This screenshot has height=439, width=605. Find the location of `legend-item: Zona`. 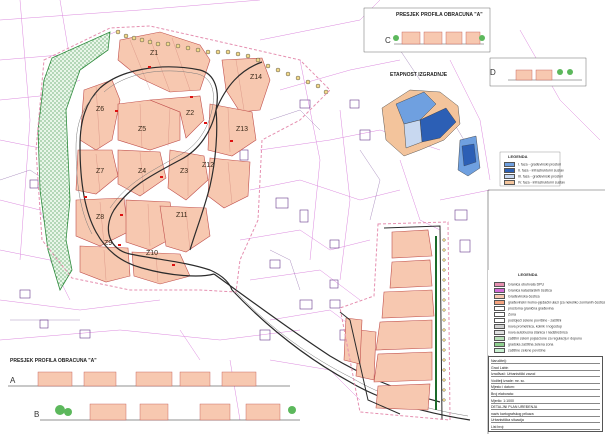

legend-item: Zona is located at coordinates (505, 314).